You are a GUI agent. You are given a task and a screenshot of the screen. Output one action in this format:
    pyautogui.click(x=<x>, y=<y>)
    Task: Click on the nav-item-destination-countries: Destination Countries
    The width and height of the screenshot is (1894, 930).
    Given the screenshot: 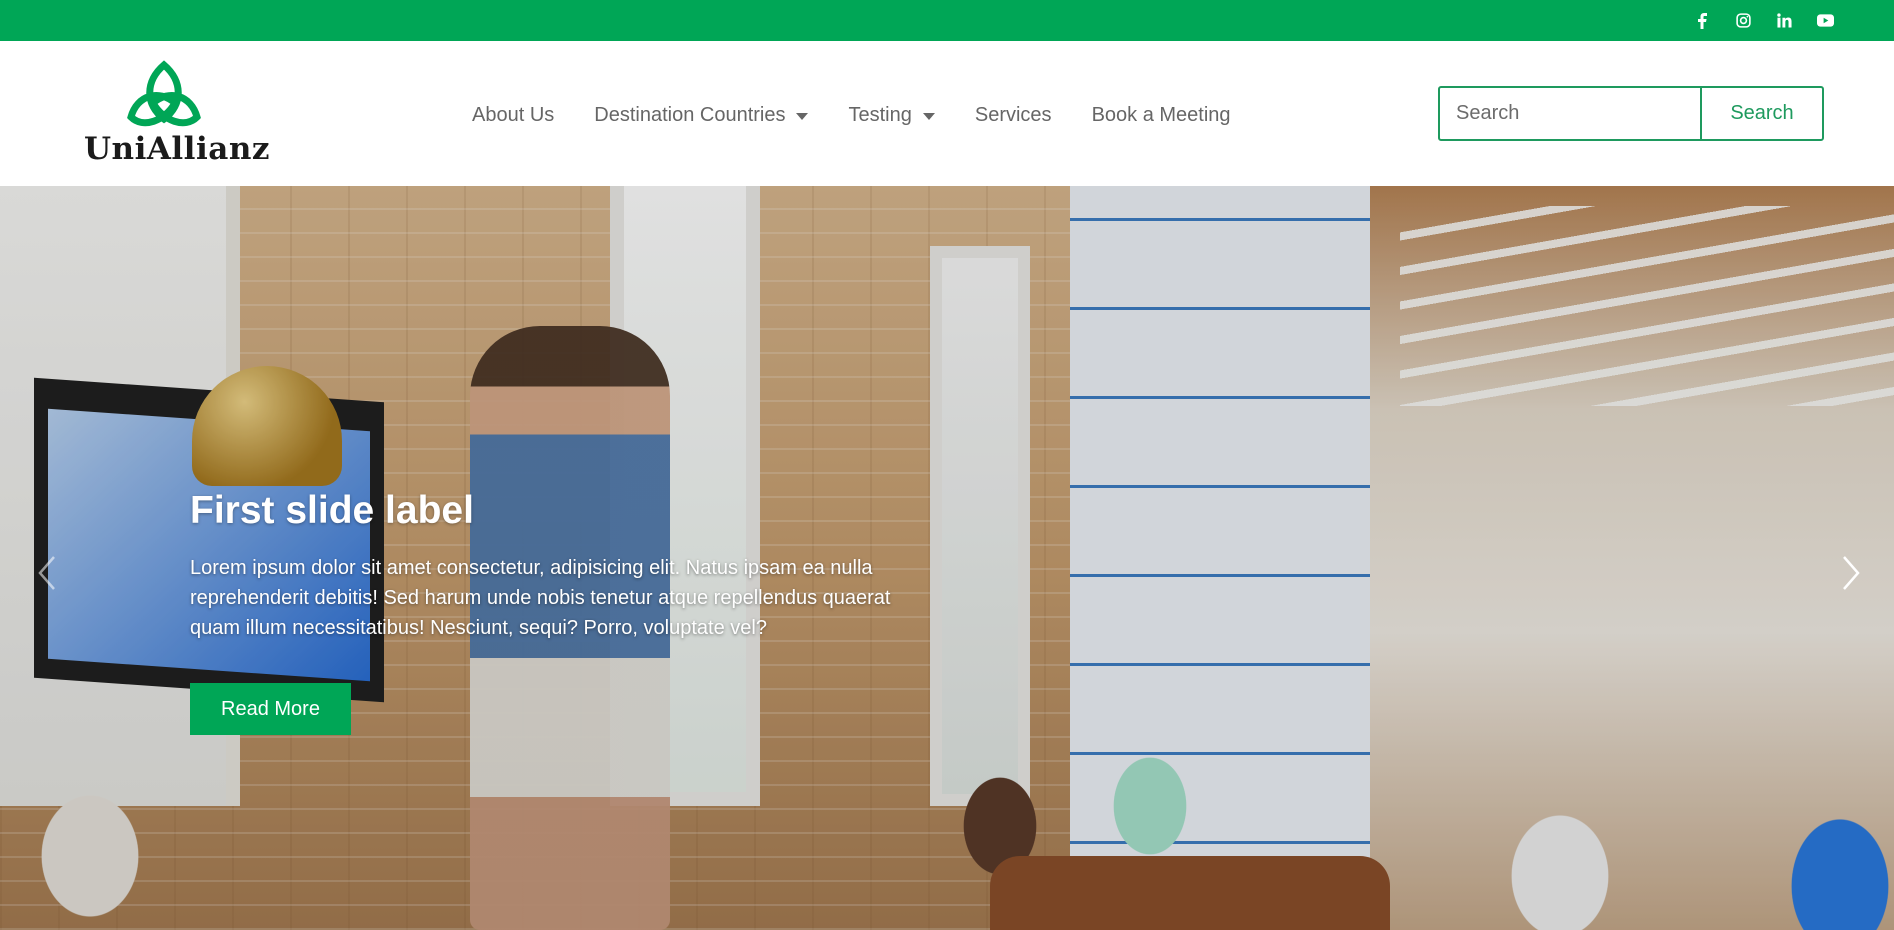 What is the action you would take?
    pyautogui.click(x=701, y=115)
    